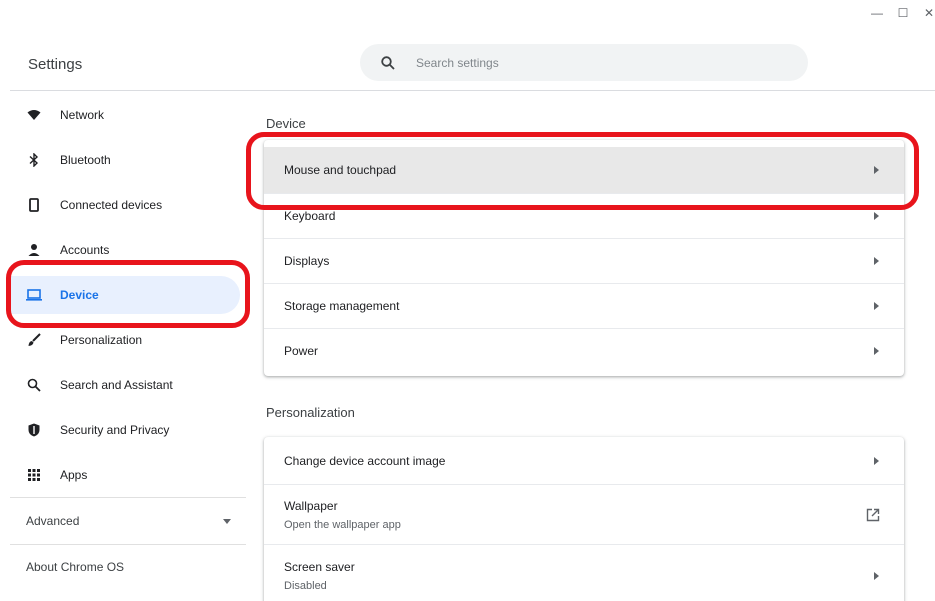  What do you see at coordinates (34, 205) in the screenshot?
I see `phone-icon` at bounding box center [34, 205].